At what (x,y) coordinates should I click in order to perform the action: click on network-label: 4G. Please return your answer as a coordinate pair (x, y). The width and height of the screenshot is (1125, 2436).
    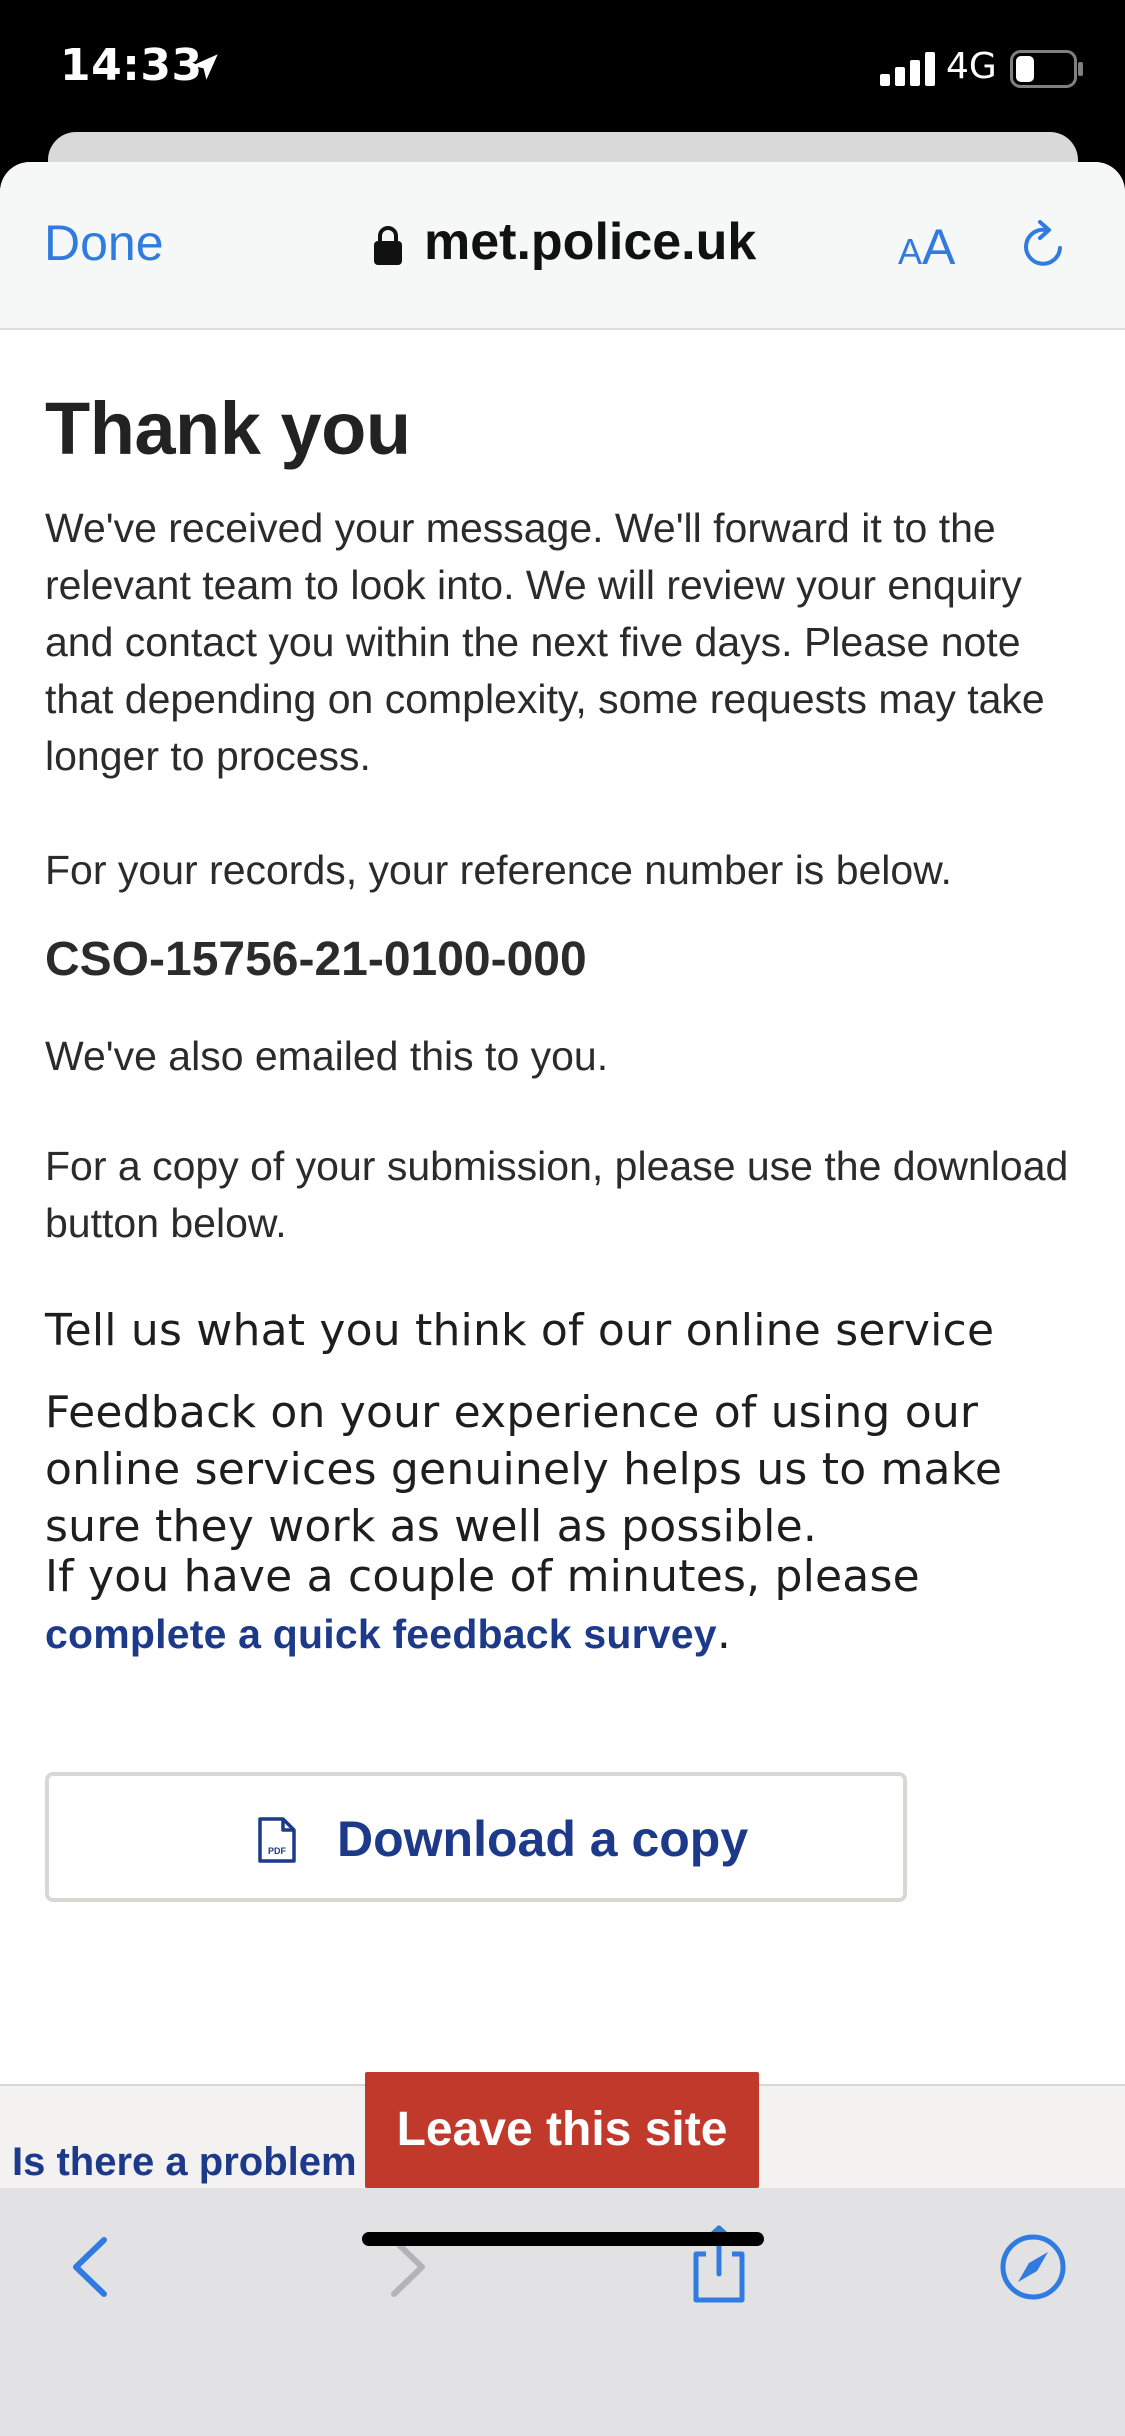
    Looking at the image, I should click on (971, 66).